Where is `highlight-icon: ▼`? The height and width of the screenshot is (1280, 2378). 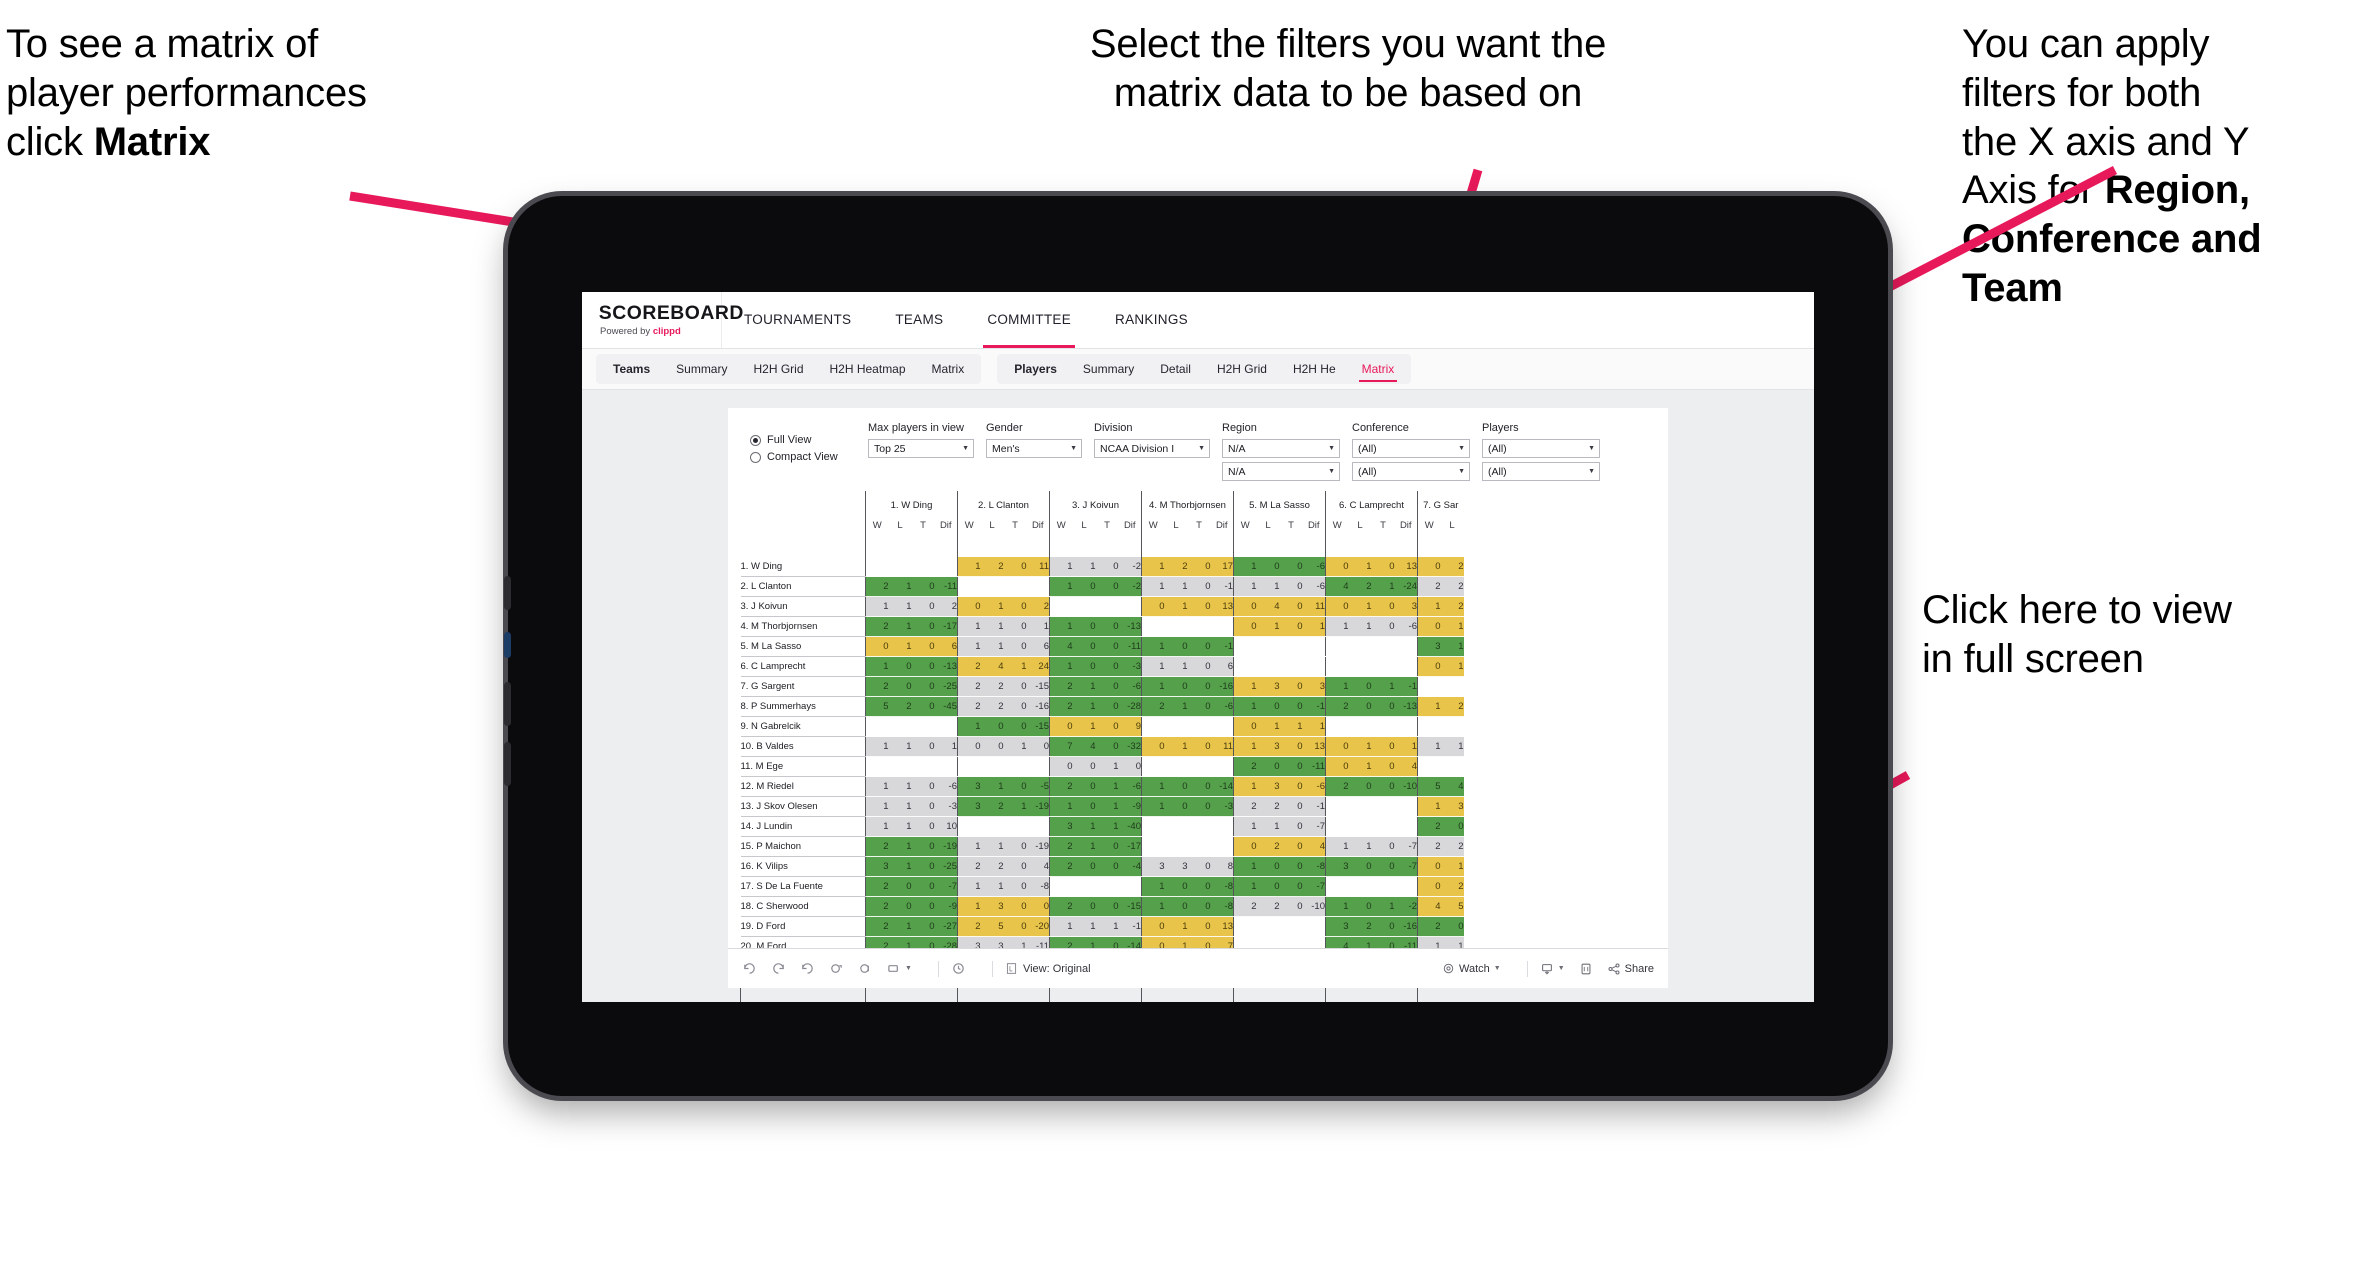 highlight-icon: ▼ is located at coordinates (899, 968).